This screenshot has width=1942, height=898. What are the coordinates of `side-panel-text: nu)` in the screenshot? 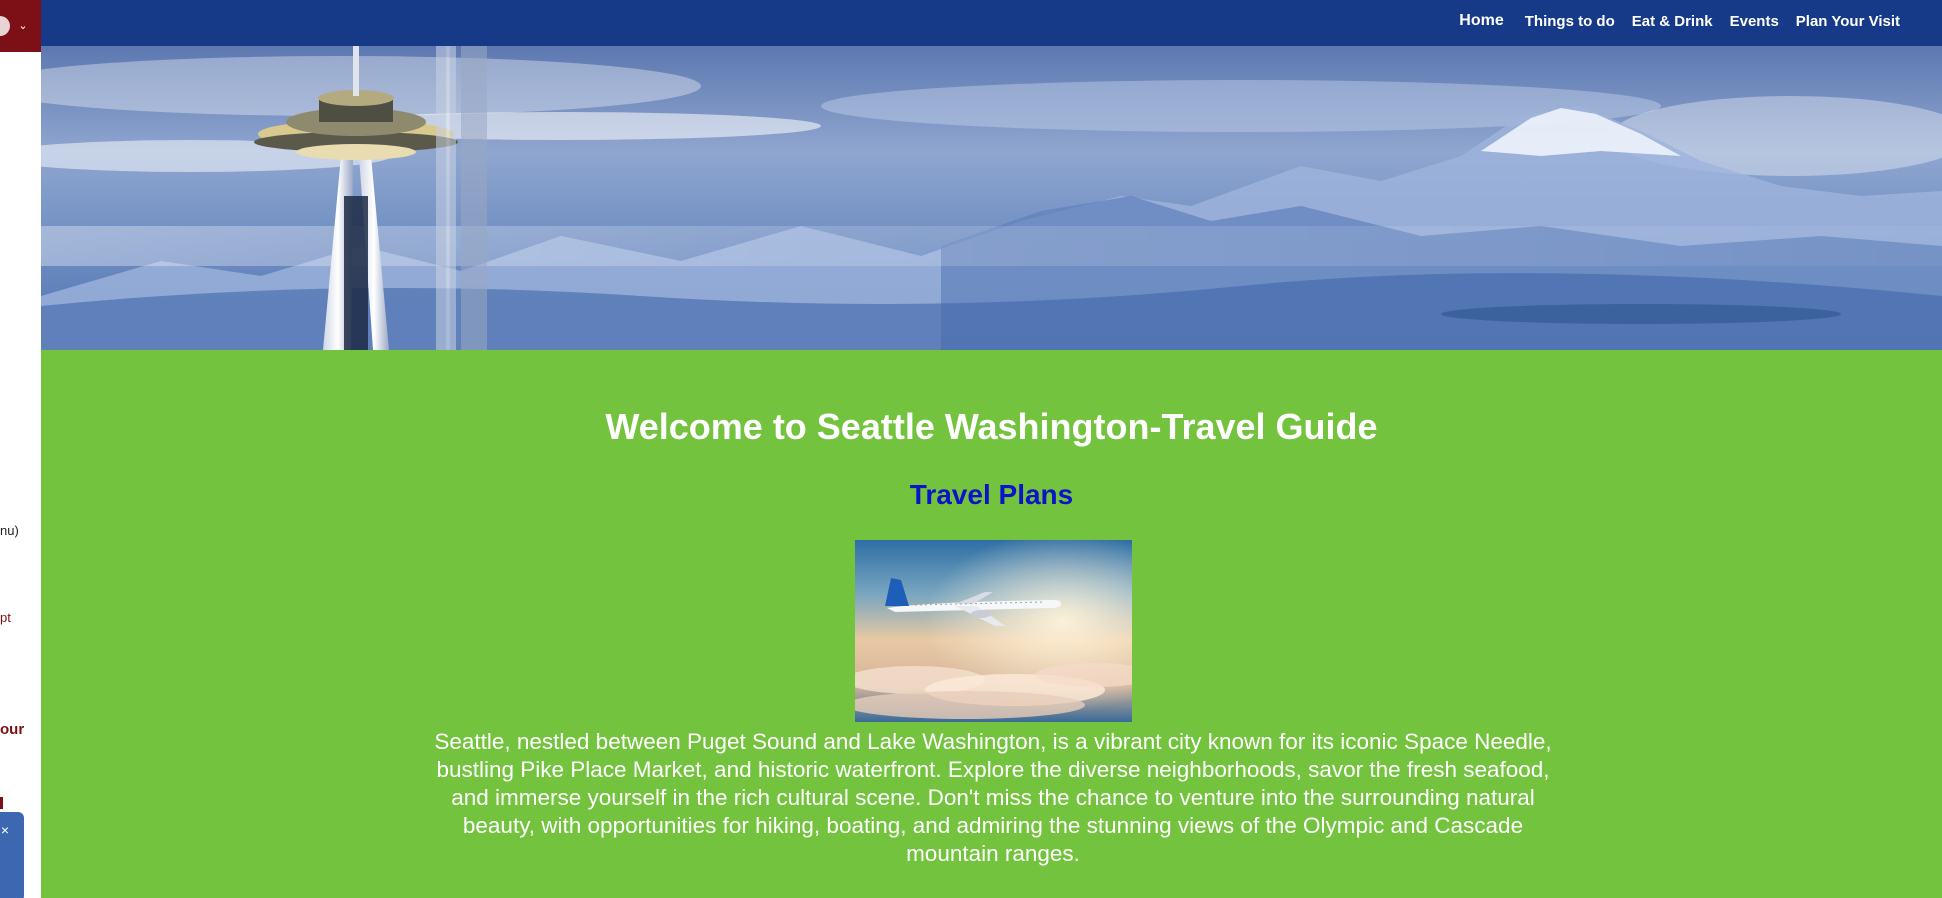 It's located at (9, 530).